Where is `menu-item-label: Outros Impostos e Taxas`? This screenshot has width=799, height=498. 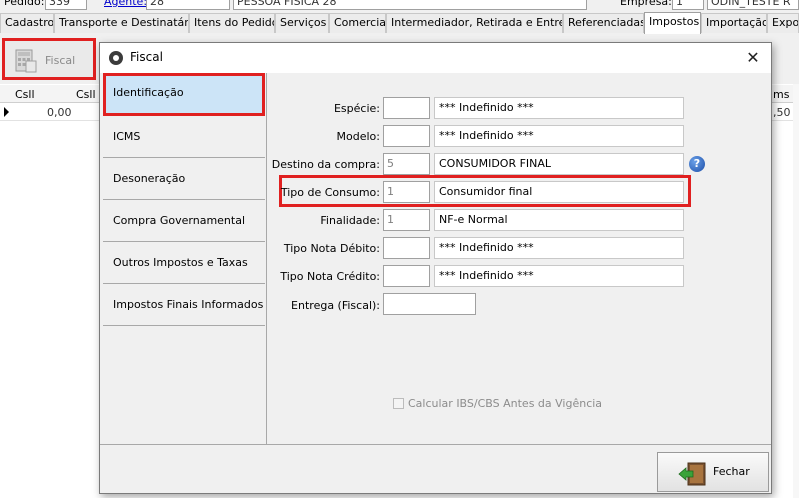
menu-item-label: Outros Impostos e Taxas is located at coordinates (180, 262).